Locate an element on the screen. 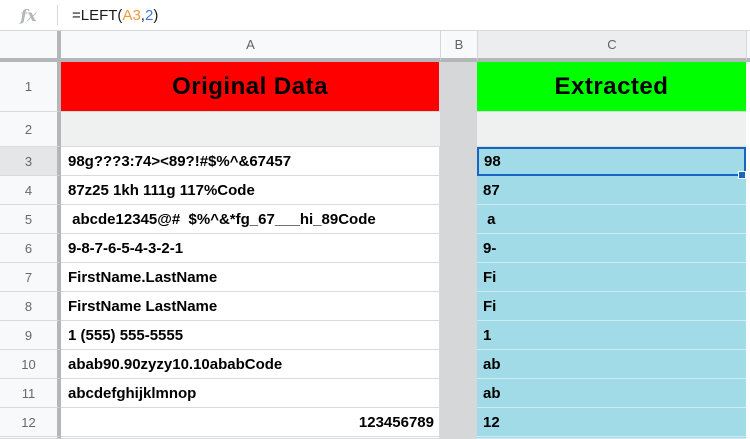 The width and height of the screenshot is (750, 439). cell-b1 is located at coordinates (458, 87).